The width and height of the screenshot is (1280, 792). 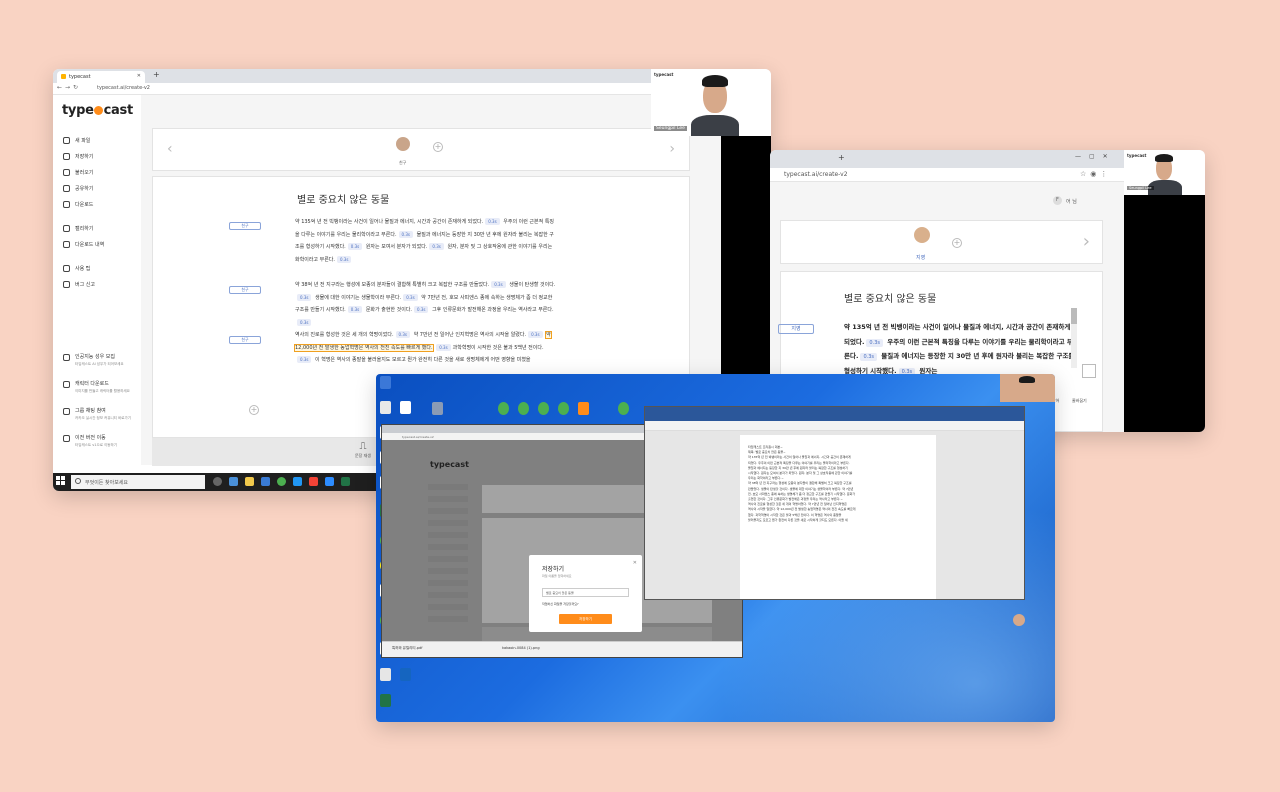 I want to click on zoom-icon, so click(x=329, y=481).